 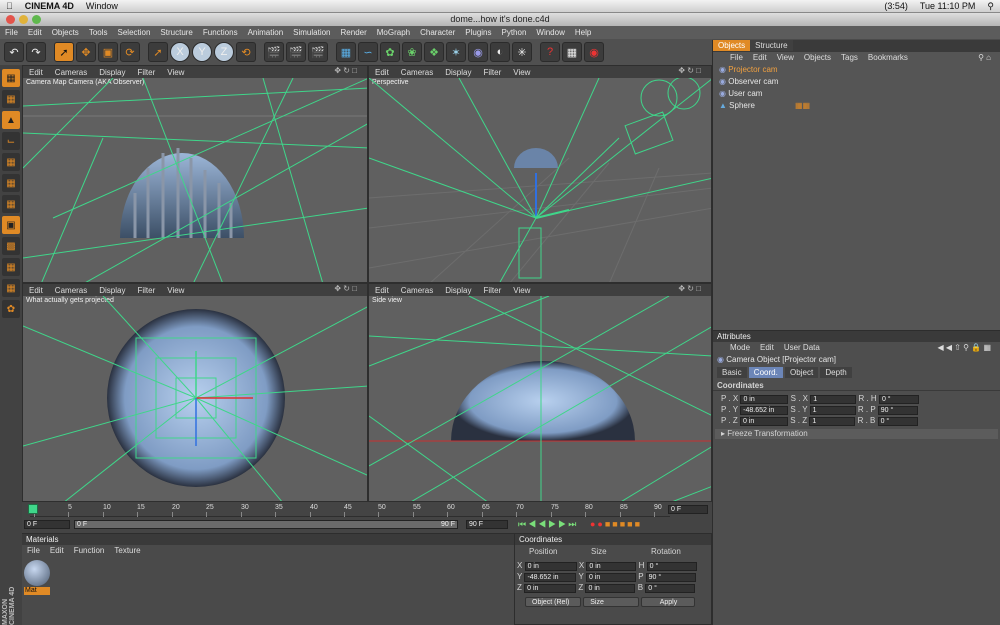 What do you see at coordinates (11, 120) in the screenshot?
I see `object-axis-icon: ▲` at bounding box center [11, 120].